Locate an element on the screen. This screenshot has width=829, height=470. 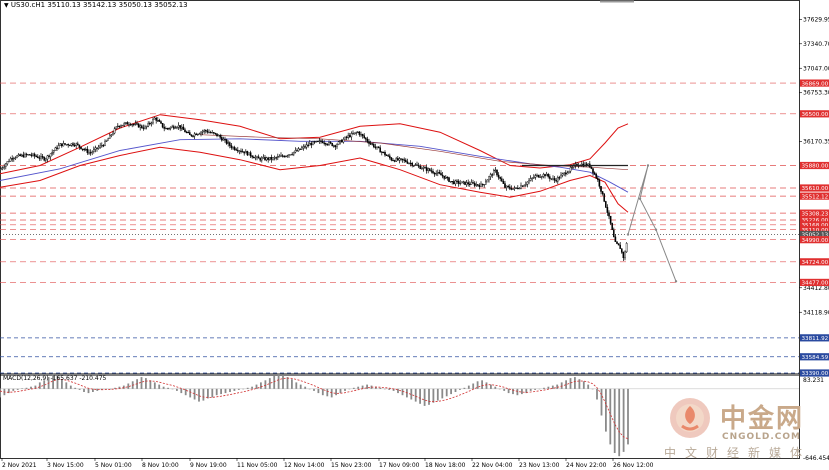
time-tick-label: 17 Nov 09:00 is located at coordinates (399, 465).